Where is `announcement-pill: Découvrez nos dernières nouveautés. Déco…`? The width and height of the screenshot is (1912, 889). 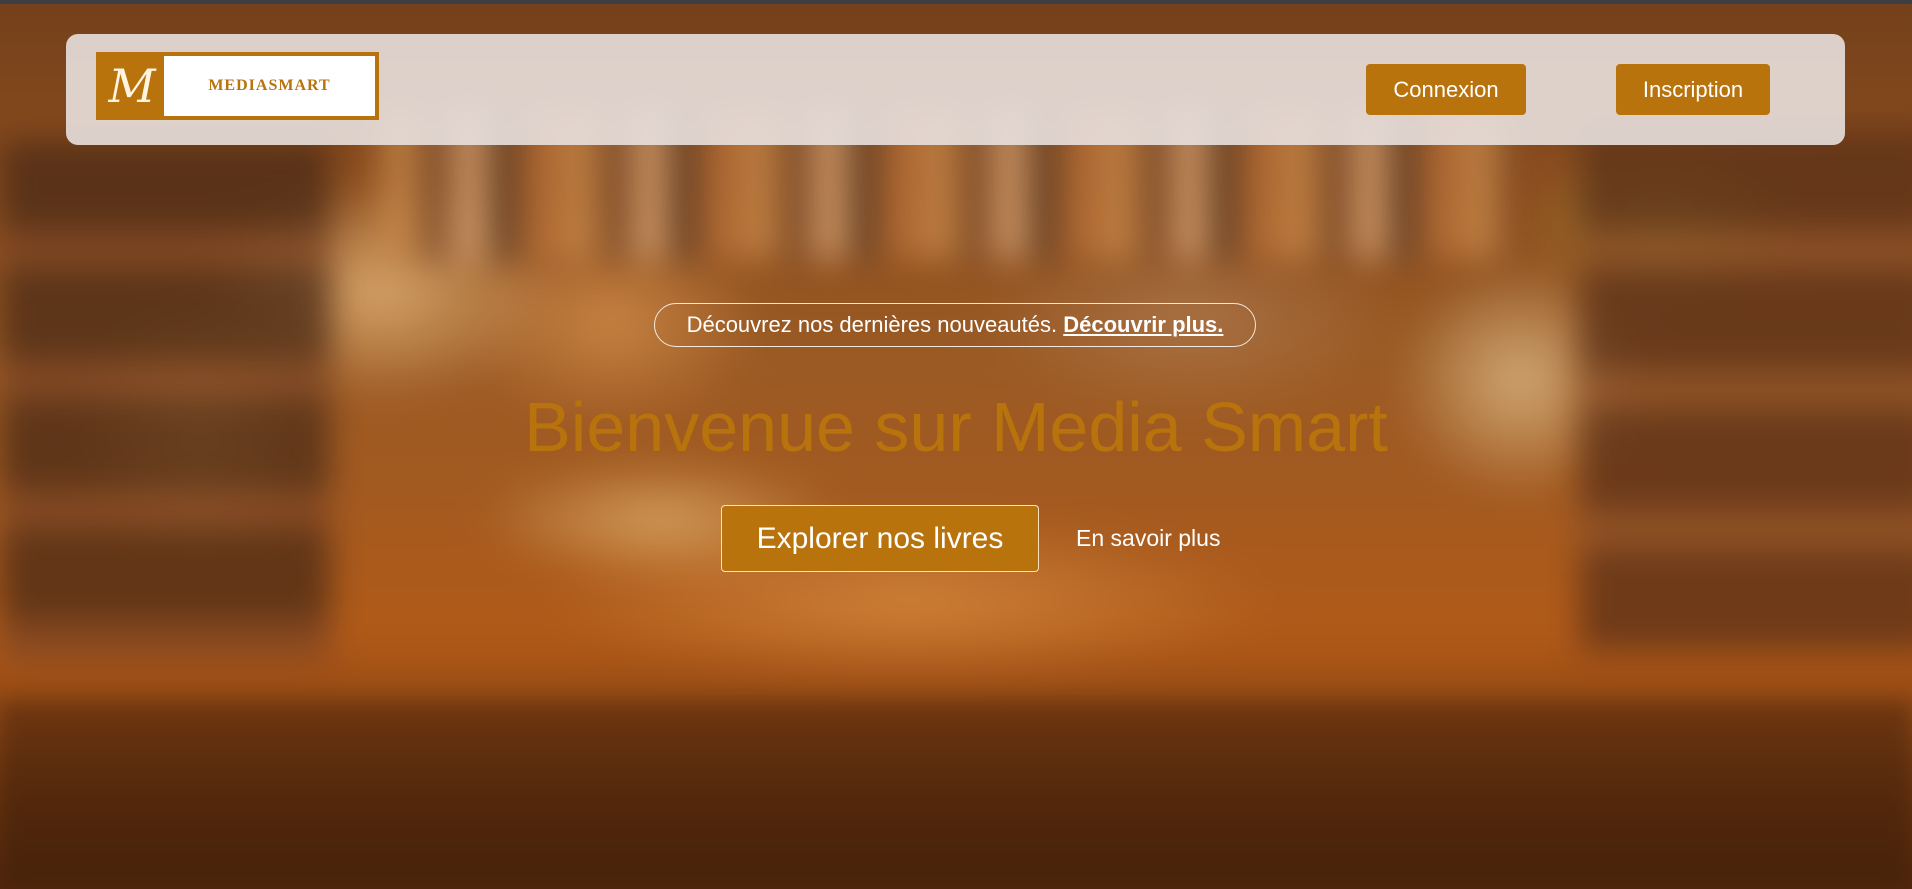
announcement-pill: Découvrez nos dernières nouveautés. Déco… is located at coordinates (955, 325).